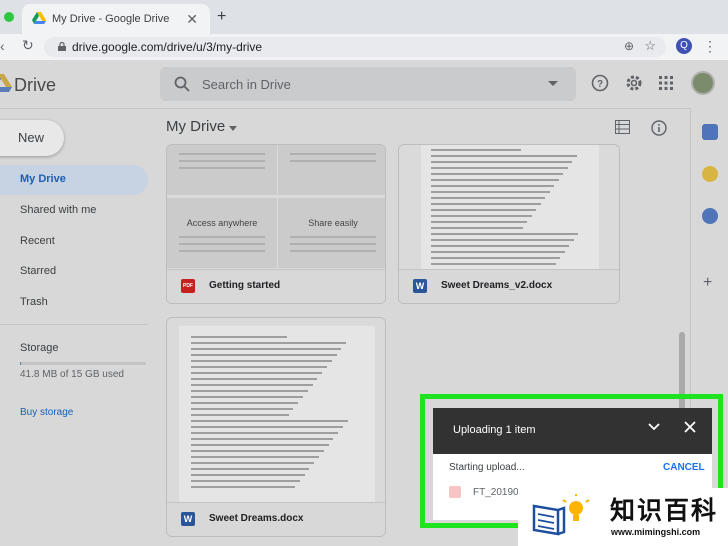 The height and width of the screenshot is (546, 728). What do you see at coordinates (58, 210) in the screenshot?
I see `sidebar-item-label: Shared with me` at bounding box center [58, 210].